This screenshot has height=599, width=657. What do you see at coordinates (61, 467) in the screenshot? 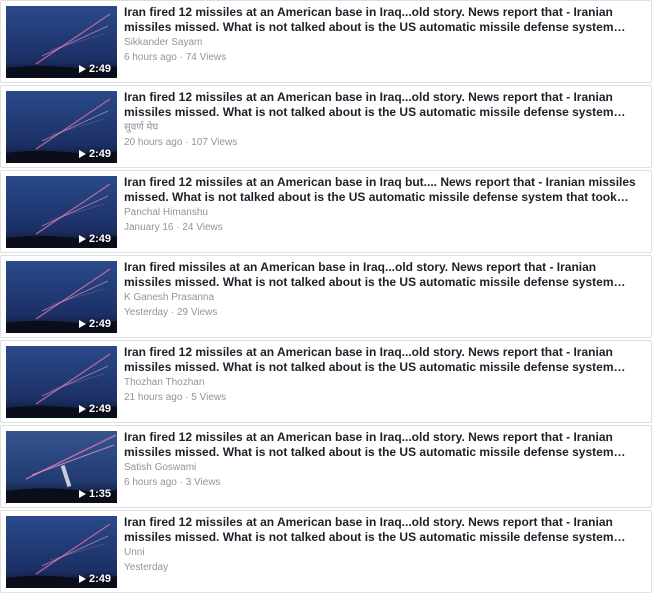
I see `video-thumbnail: 1:35` at bounding box center [61, 467].